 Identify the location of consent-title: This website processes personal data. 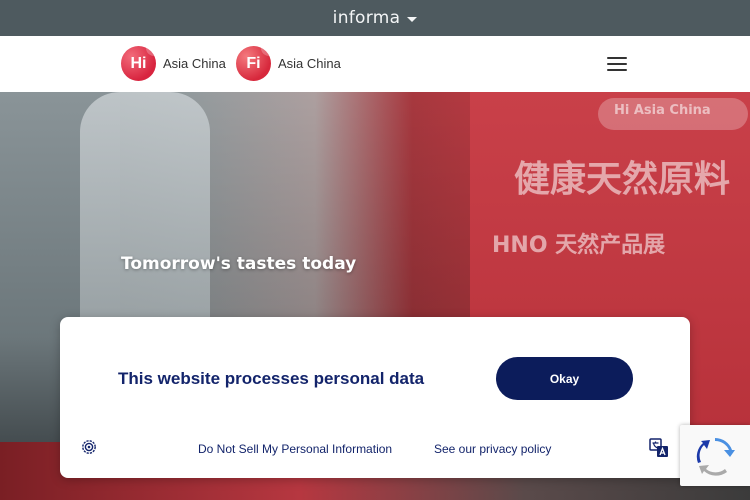
(271, 378).